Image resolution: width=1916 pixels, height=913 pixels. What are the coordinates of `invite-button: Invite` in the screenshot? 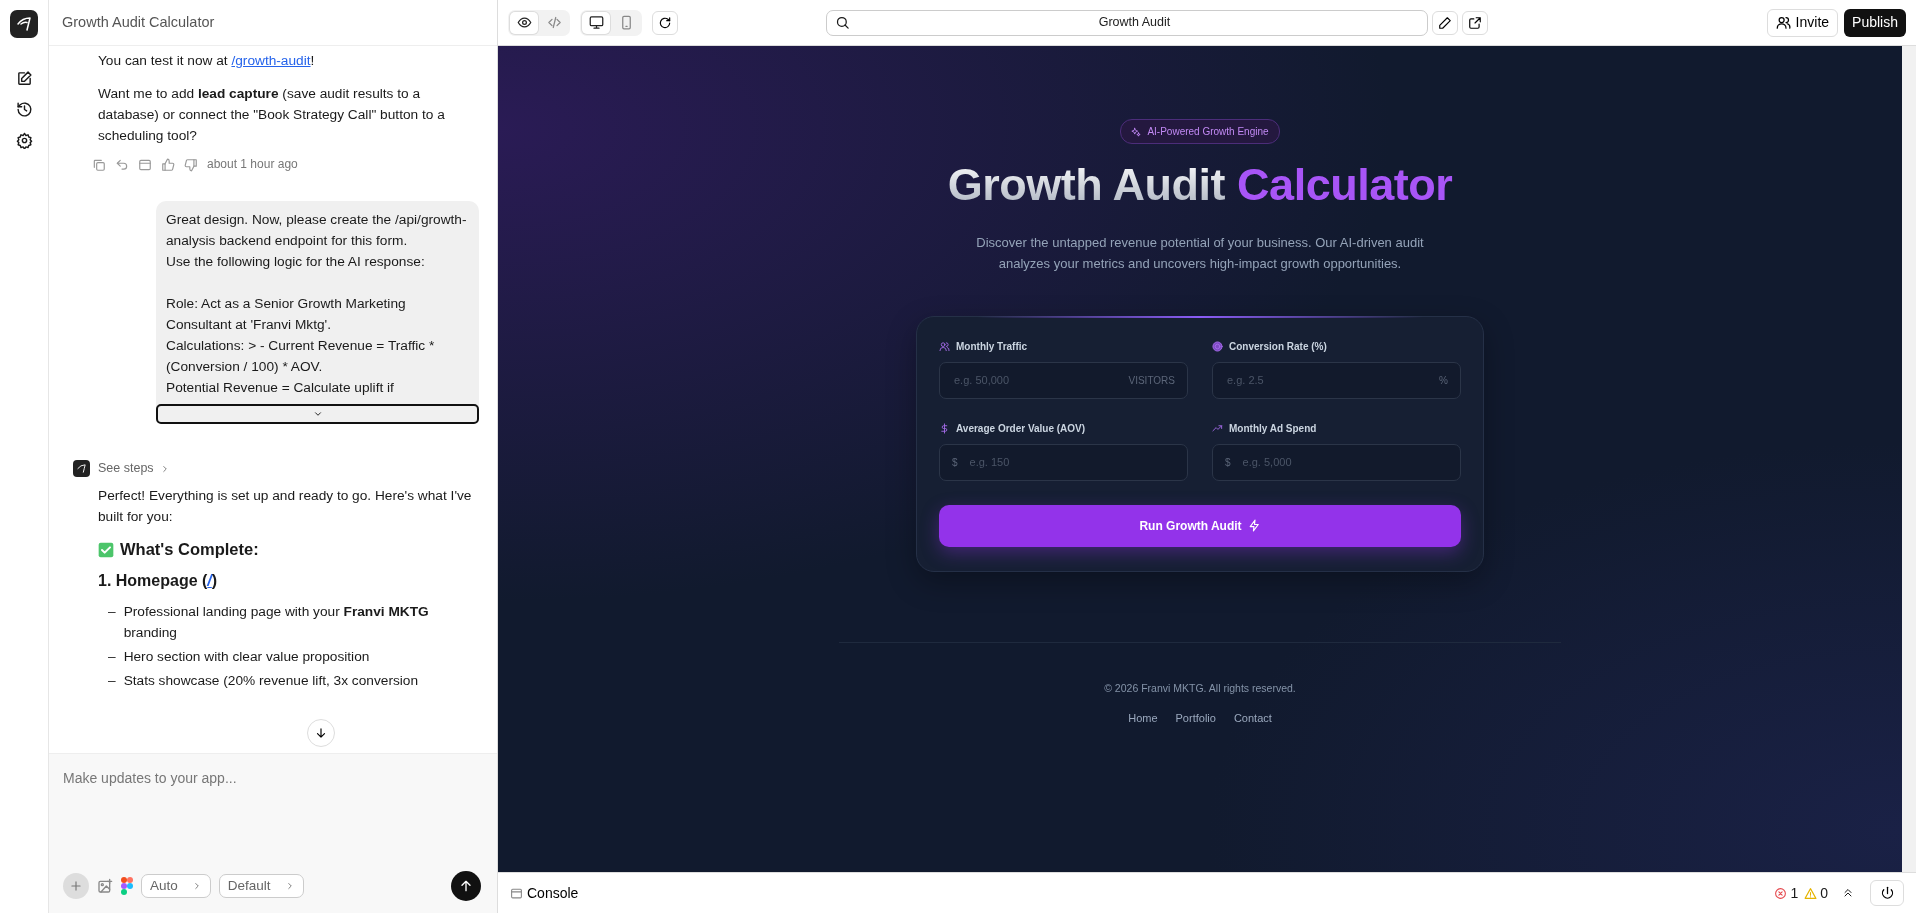 It's located at (1802, 22).